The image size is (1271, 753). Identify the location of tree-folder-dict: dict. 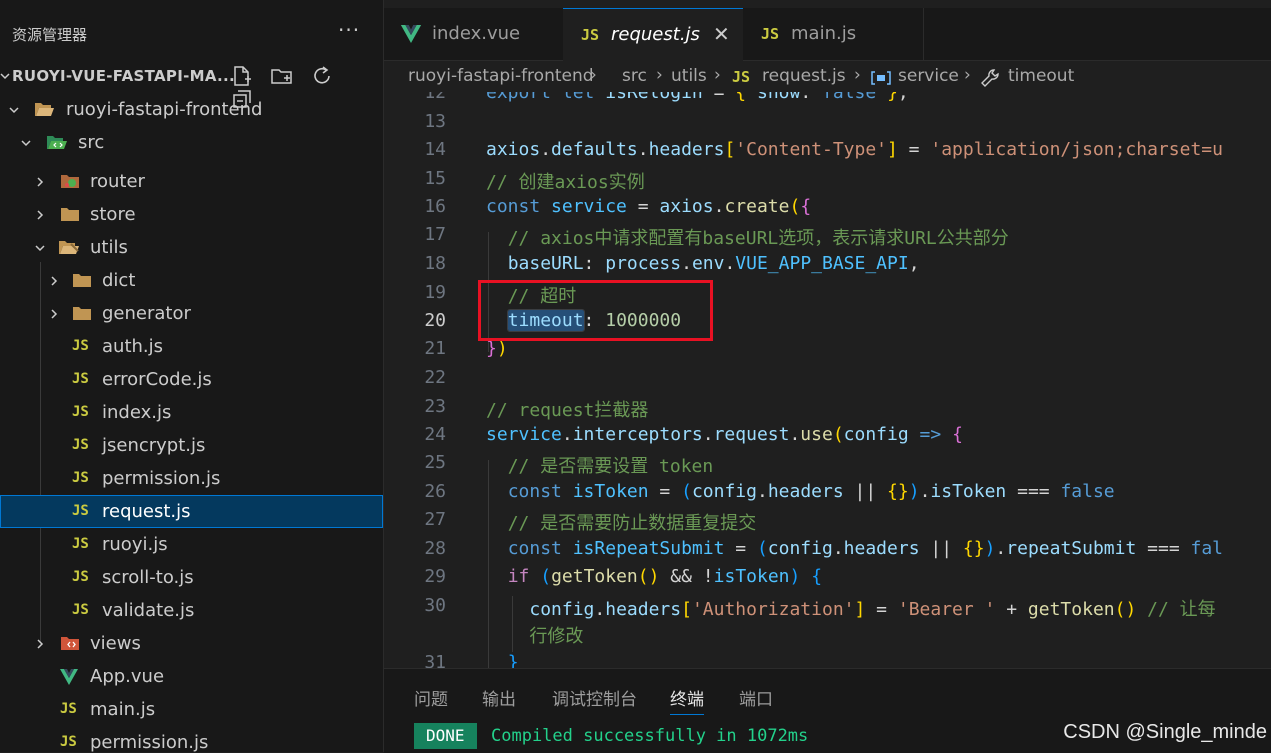
(191, 280).